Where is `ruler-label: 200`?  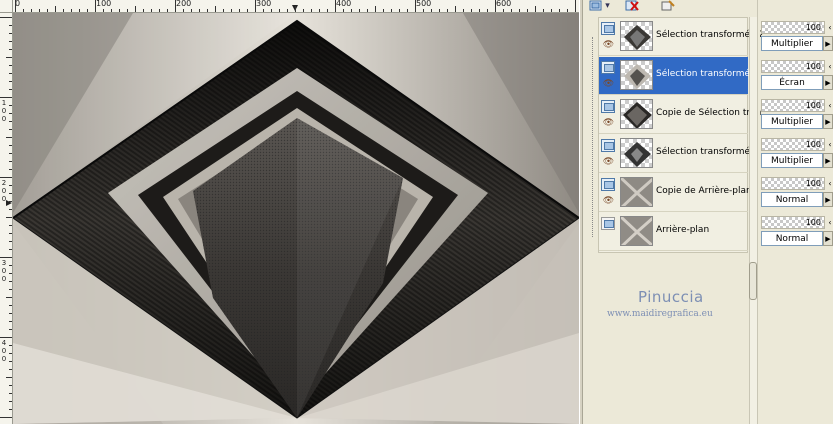 ruler-label: 200 is located at coordinates (184, 4).